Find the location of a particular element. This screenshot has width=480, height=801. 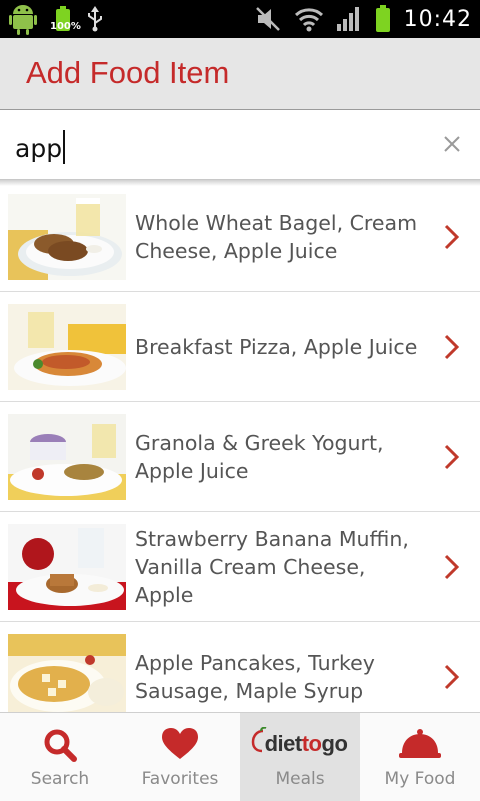

bottom-nav: Search Favorites diettogo Meals My Food is located at coordinates (240, 756).